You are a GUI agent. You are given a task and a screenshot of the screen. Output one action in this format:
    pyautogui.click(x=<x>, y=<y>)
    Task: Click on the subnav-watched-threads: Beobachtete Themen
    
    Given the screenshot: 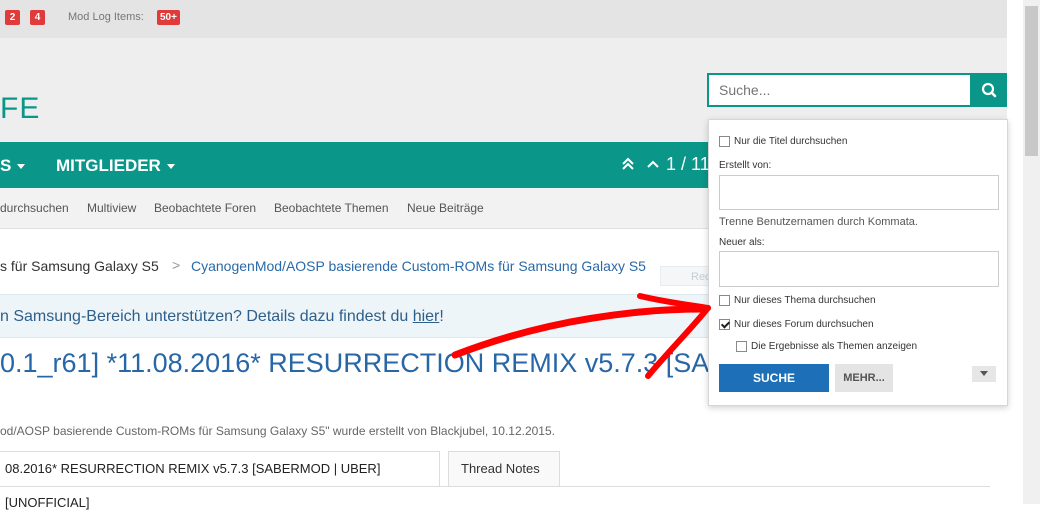 What is the action you would take?
    pyautogui.click(x=331, y=208)
    